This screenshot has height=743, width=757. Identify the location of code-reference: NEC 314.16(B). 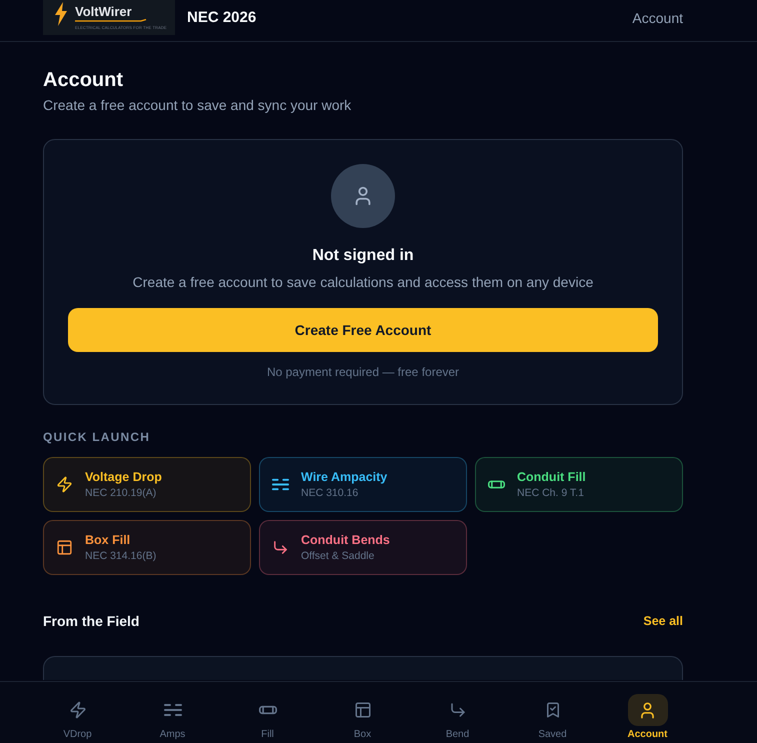
(120, 556).